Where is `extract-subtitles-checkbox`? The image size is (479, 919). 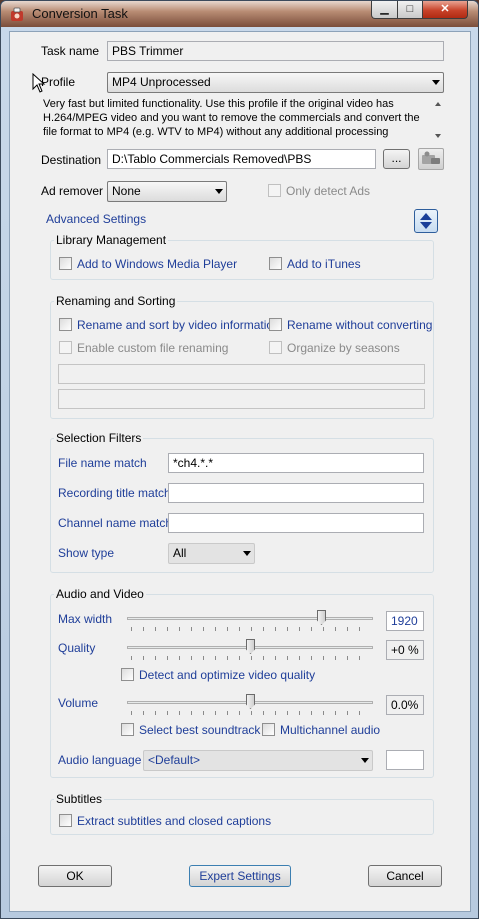
extract-subtitles-checkbox is located at coordinates (65, 820).